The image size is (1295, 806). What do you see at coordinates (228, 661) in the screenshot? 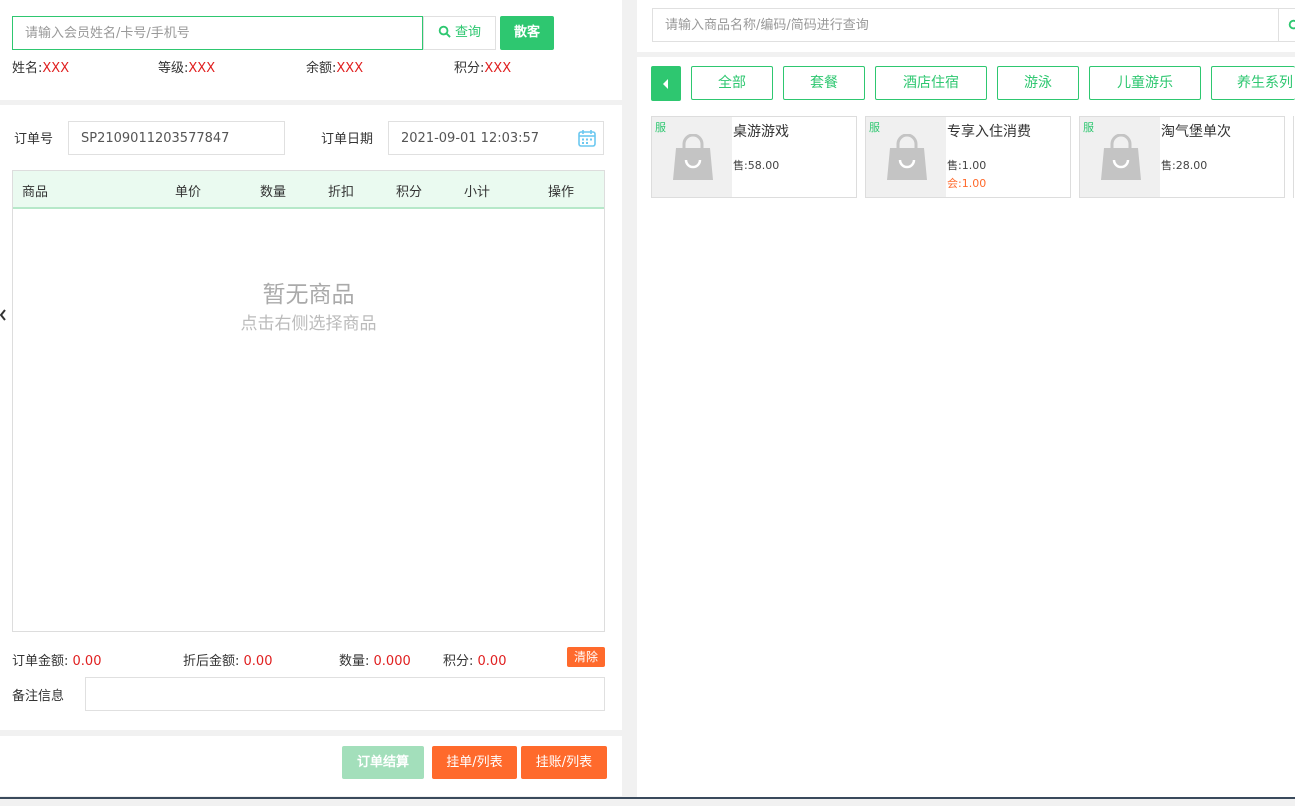
I see `discounted-total: 折后金额: 0.00` at bounding box center [228, 661].